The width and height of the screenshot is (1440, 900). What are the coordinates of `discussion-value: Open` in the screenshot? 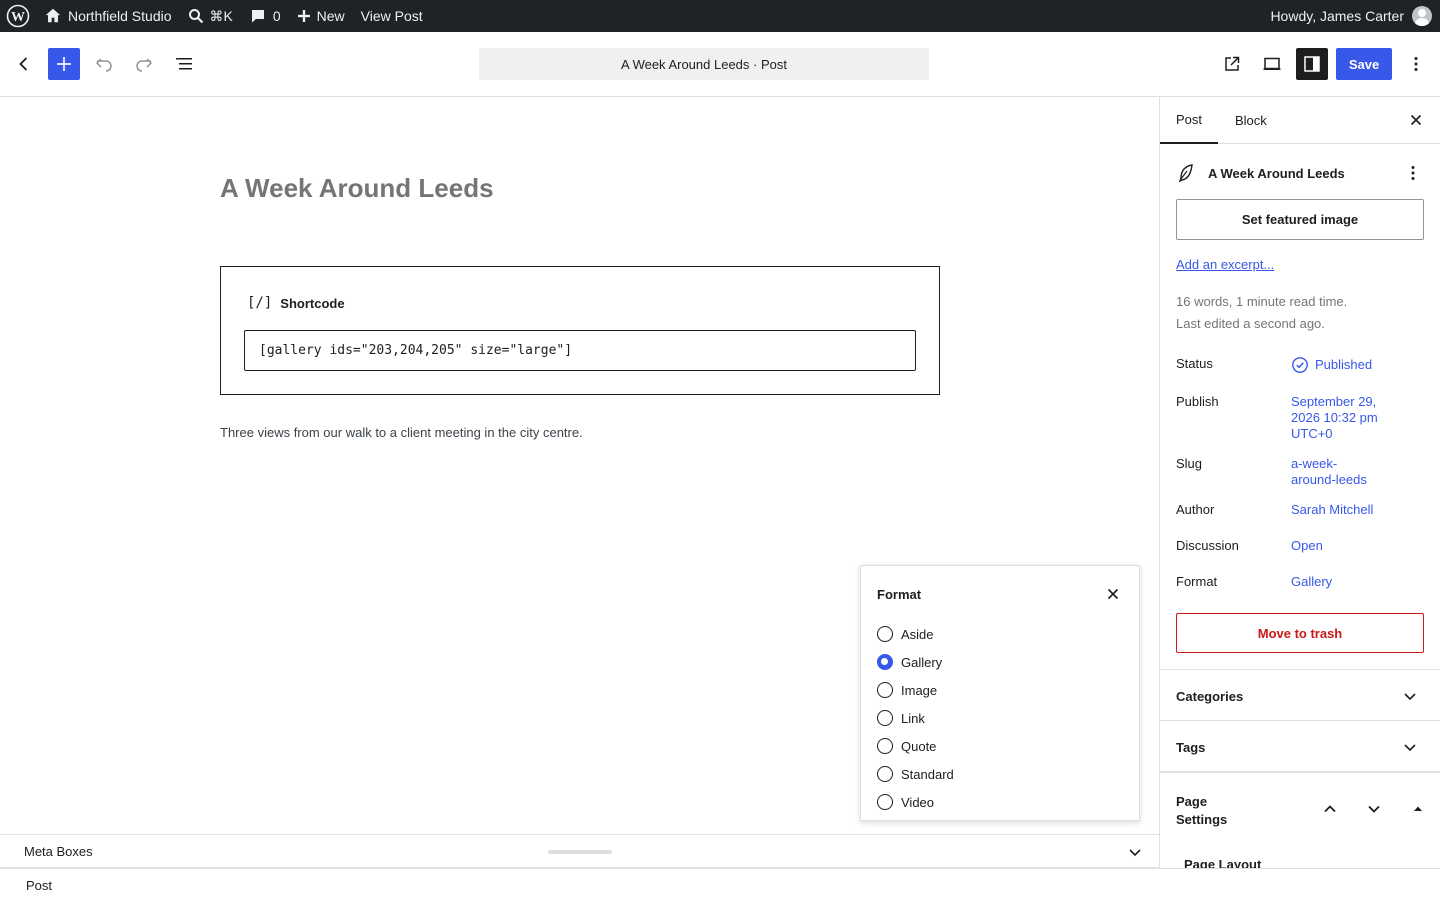 It's located at (1356, 546).